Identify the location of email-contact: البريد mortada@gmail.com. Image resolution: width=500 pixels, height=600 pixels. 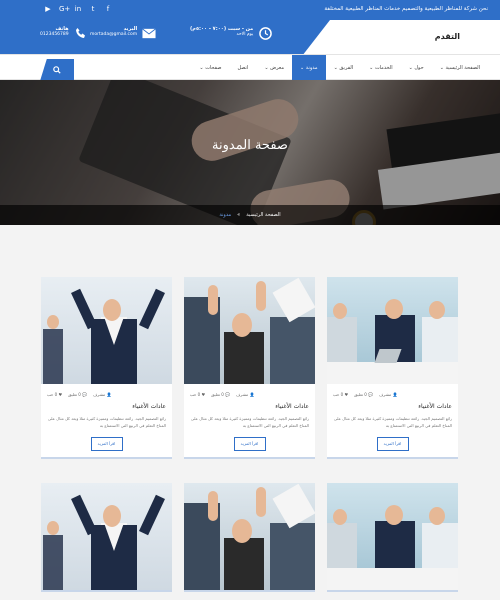
(123, 33).